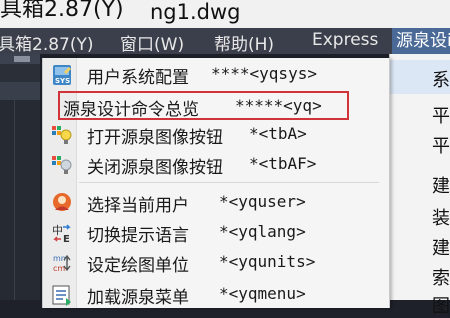 The image size is (450, 318). I want to click on menu-item-command: *<yqunits>, so click(267, 261).